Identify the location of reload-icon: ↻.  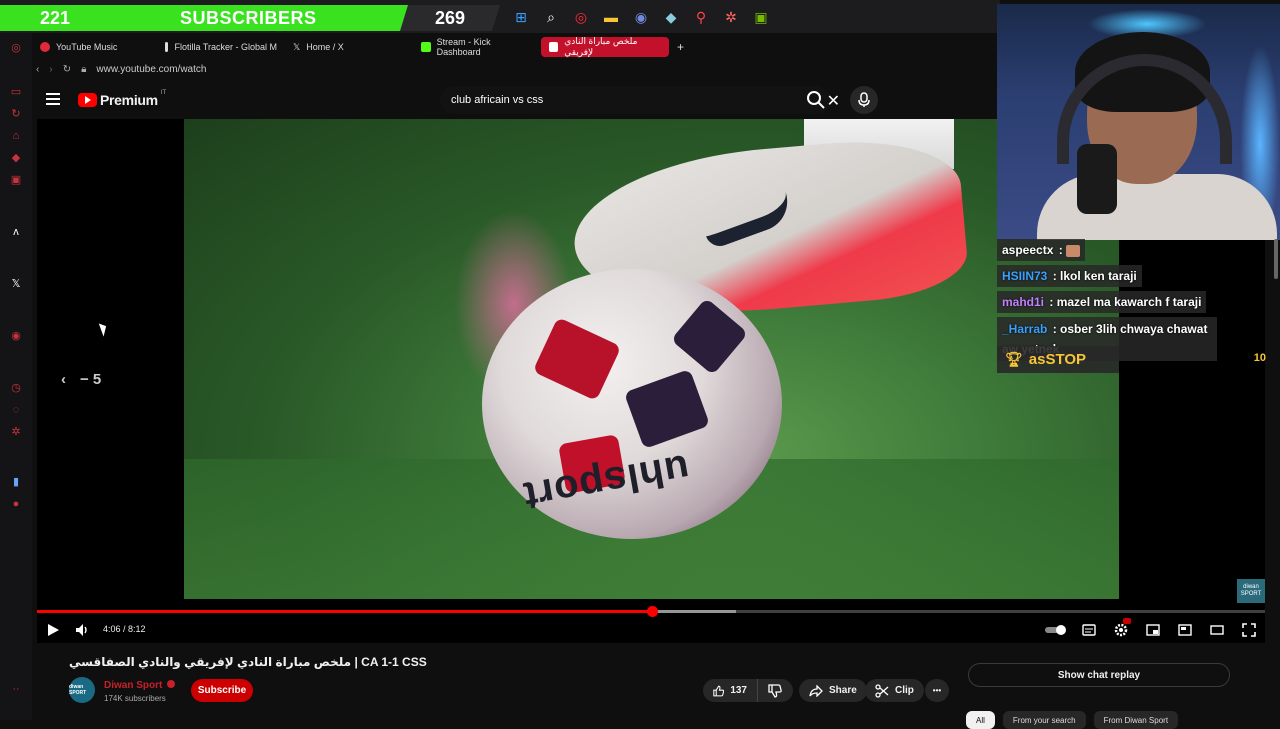
(67, 69).